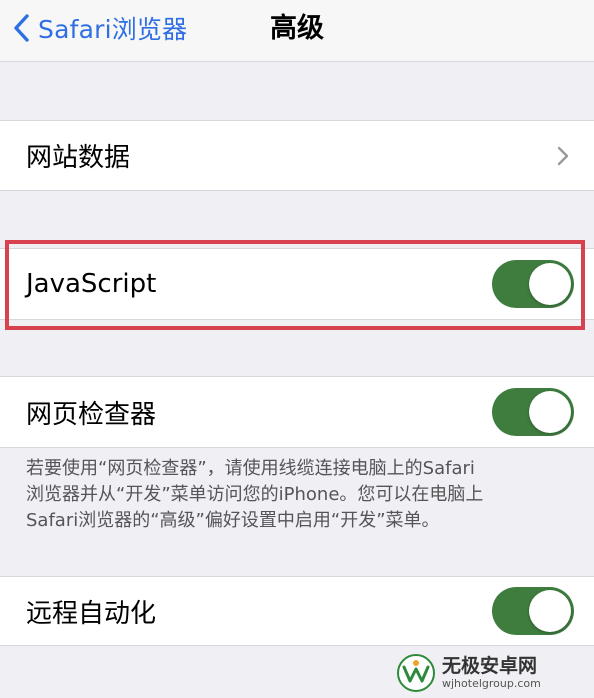 The height and width of the screenshot is (698, 594). I want to click on javascript-toggle, so click(533, 284).